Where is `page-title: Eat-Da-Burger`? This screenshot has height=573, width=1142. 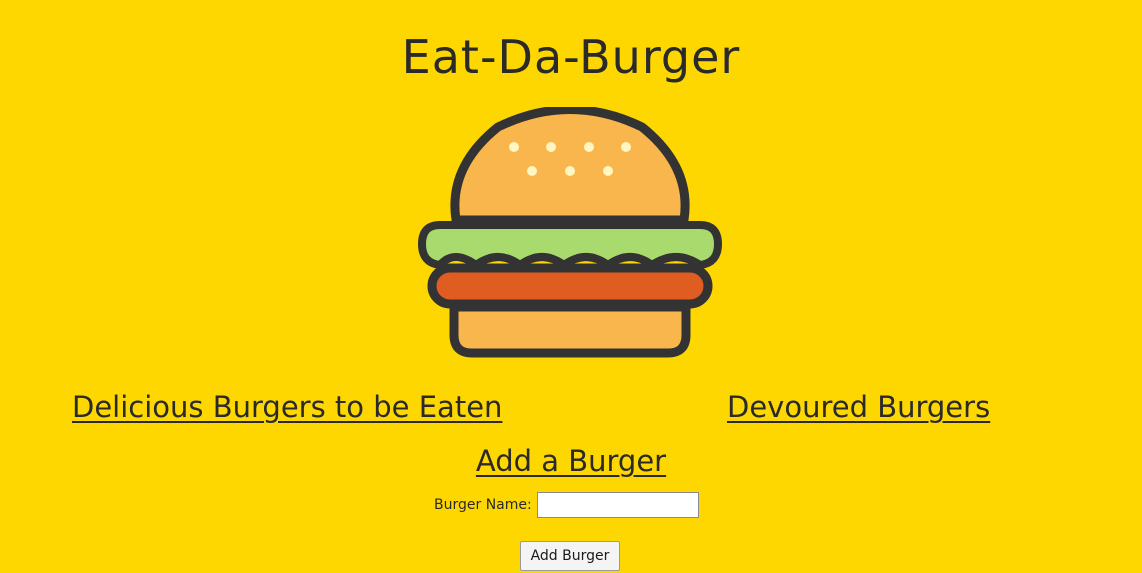 page-title: Eat-Da-Burger is located at coordinates (571, 56).